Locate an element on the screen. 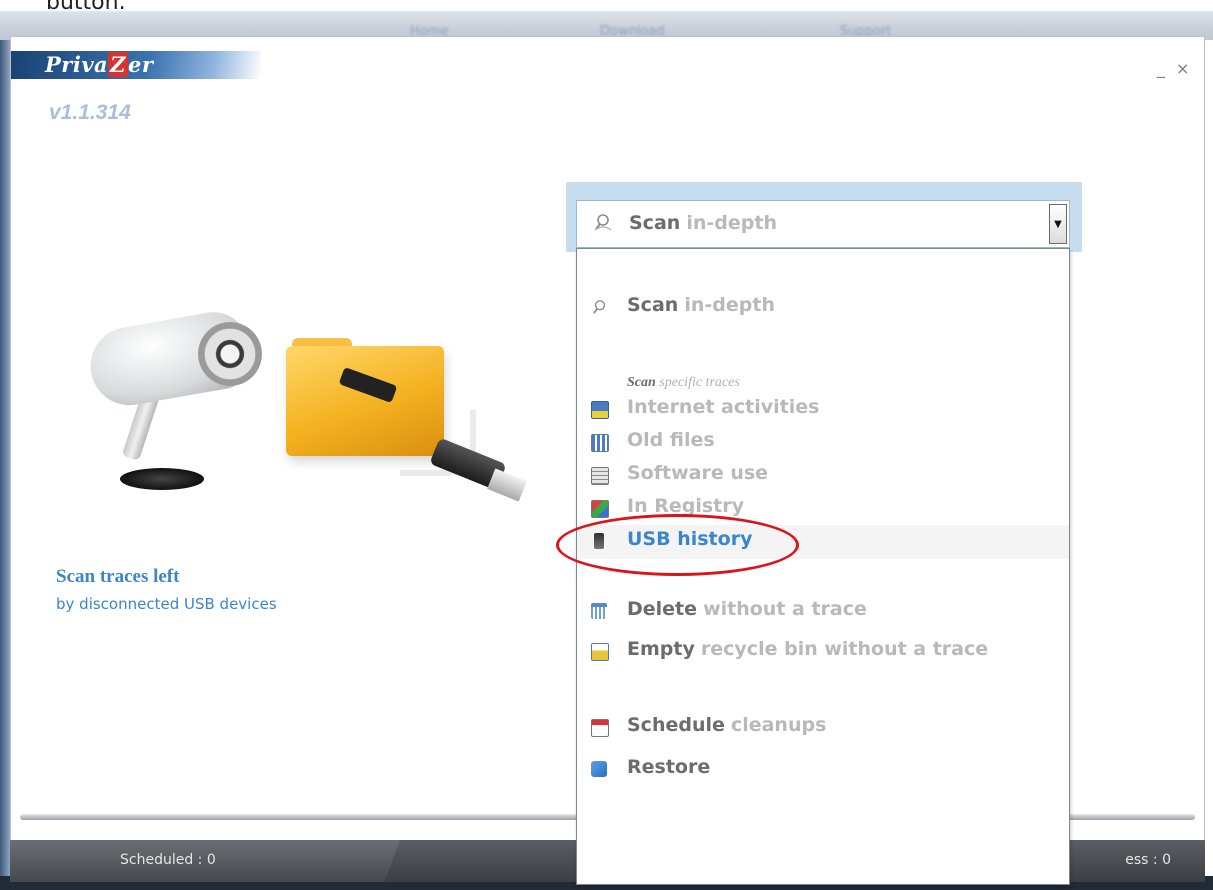 The image size is (1213, 890). menu-item-old-files: Old files is located at coordinates (823, 443).